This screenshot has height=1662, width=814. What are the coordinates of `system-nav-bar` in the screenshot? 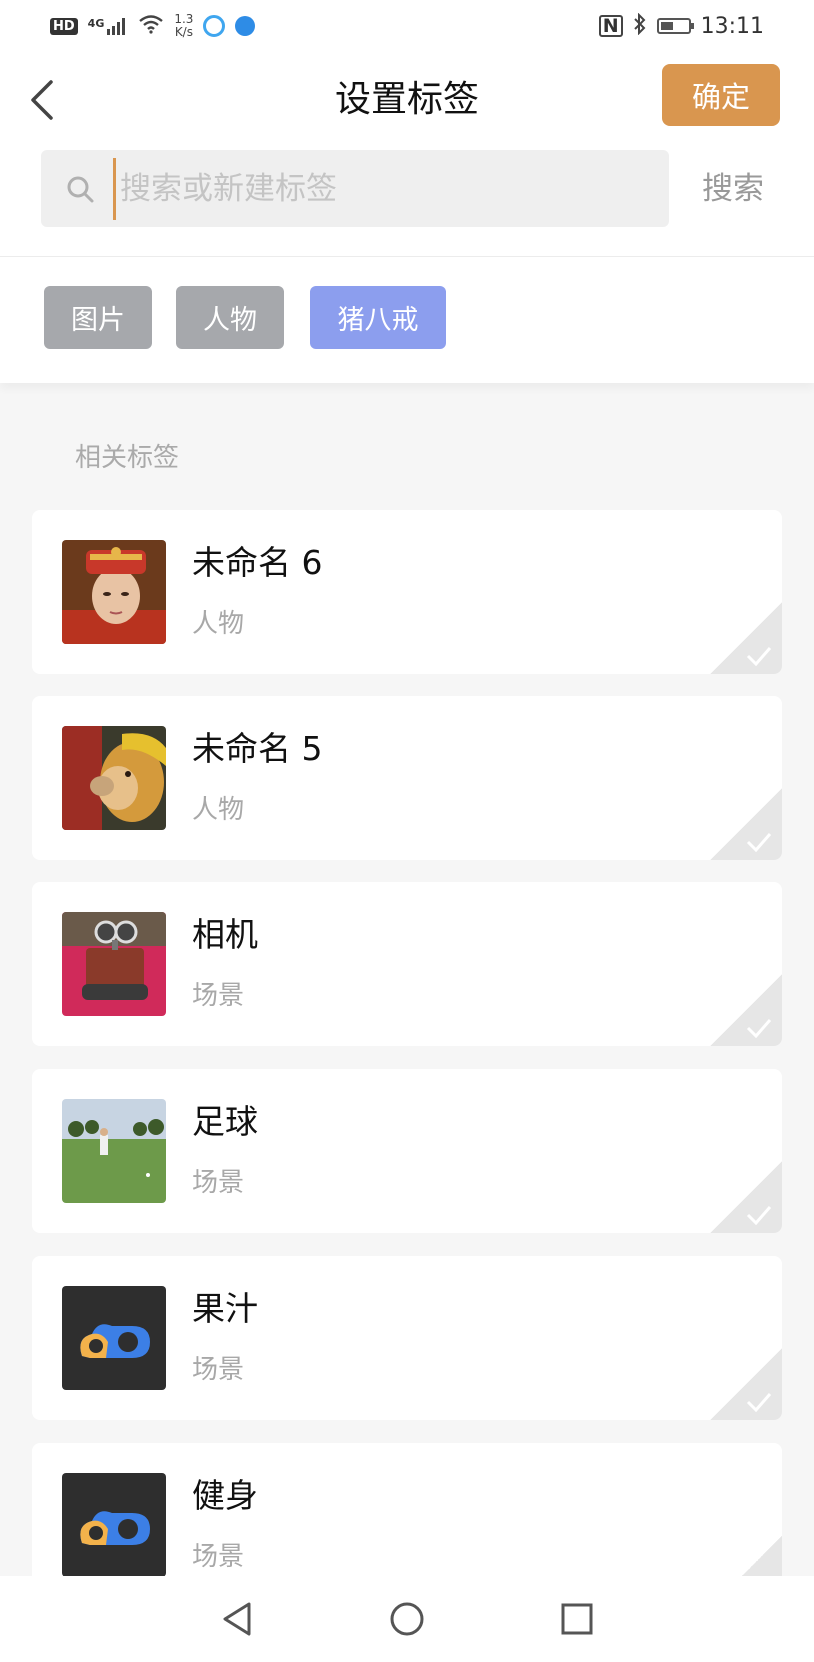 It's located at (407, 1619).